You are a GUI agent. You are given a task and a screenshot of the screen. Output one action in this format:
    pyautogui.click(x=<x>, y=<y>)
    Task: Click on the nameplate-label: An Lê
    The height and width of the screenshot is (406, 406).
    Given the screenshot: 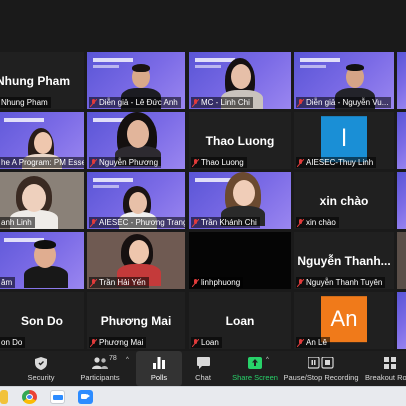 What is the action you would take?
    pyautogui.click(x=316, y=342)
    